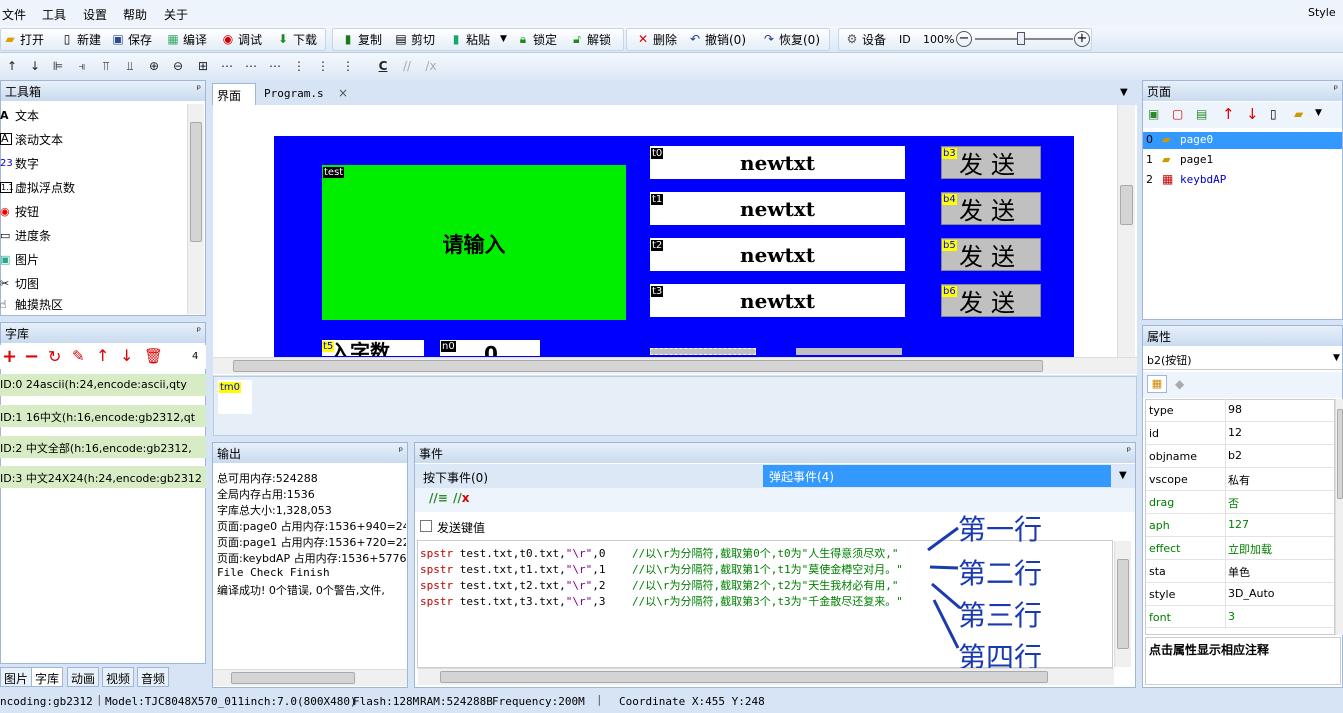 The image size is (1343, 713). I want to click on property-row-aph: aph 127, so click(1240, 525).